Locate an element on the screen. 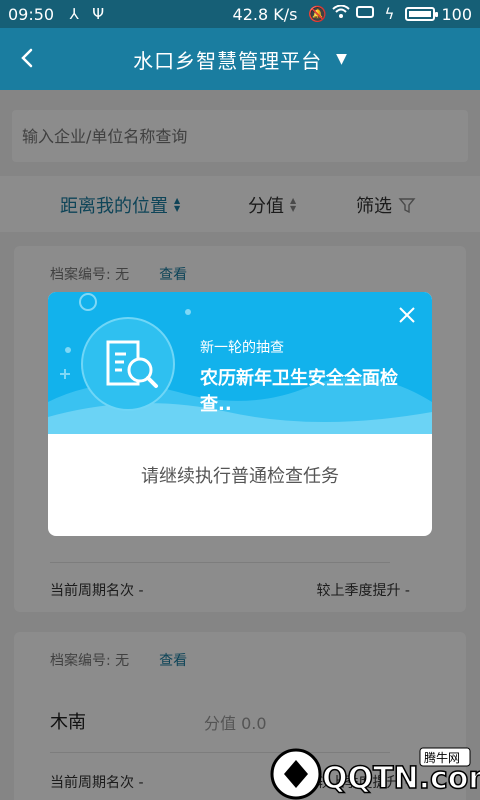  usb-icon: Ψ is located at coordinates (98, 14).